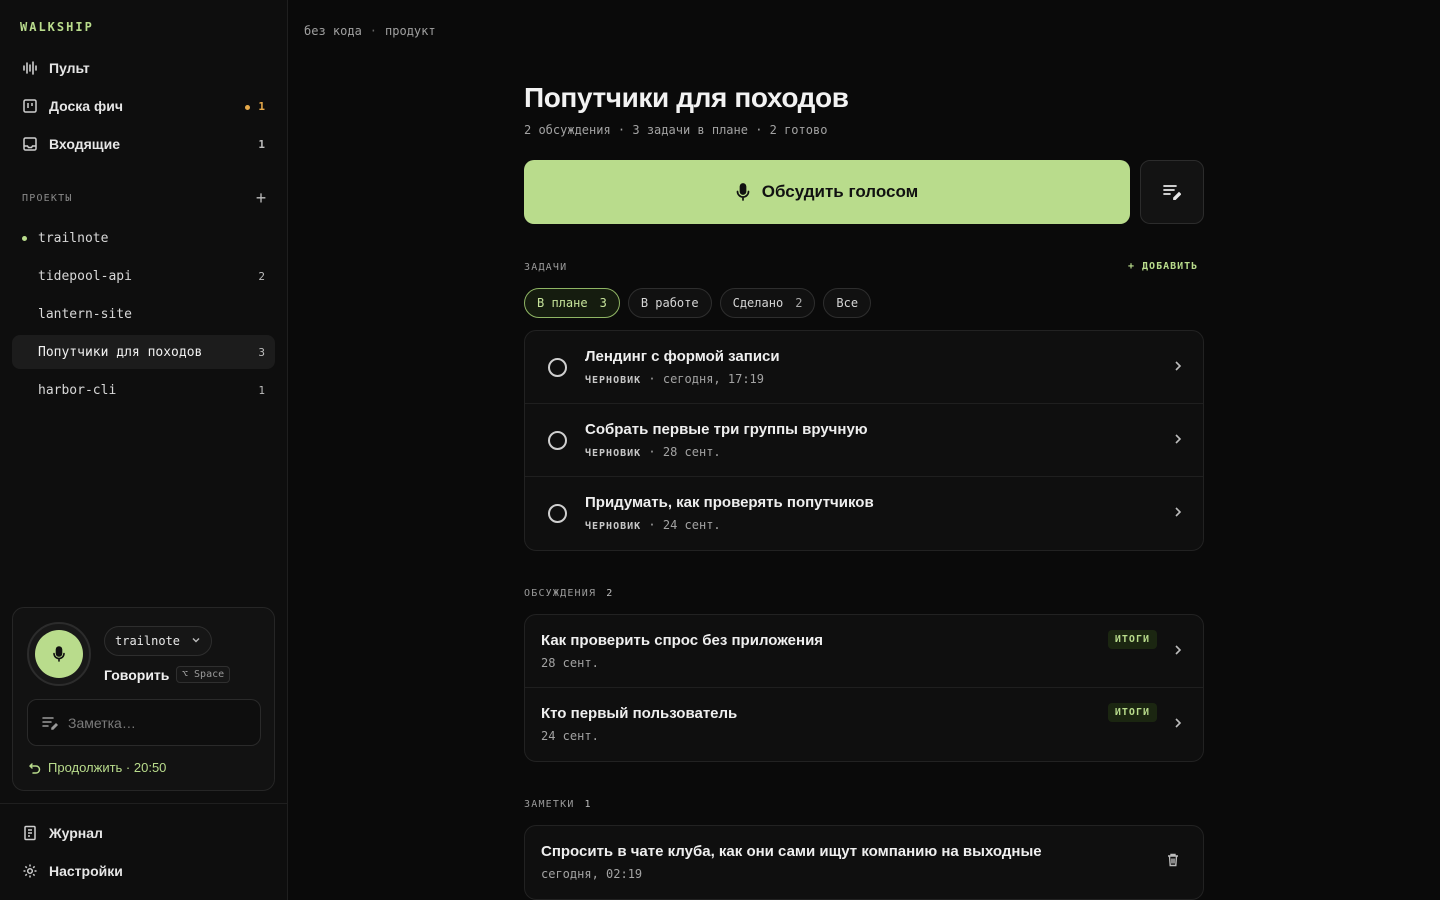 This screenshot has height=900, width=1440. What do you see at coordinates (47, 198) in the screenshot?
I see `projects-section-label: ПРОЕКТЫ` at bounding box center [47, 198].